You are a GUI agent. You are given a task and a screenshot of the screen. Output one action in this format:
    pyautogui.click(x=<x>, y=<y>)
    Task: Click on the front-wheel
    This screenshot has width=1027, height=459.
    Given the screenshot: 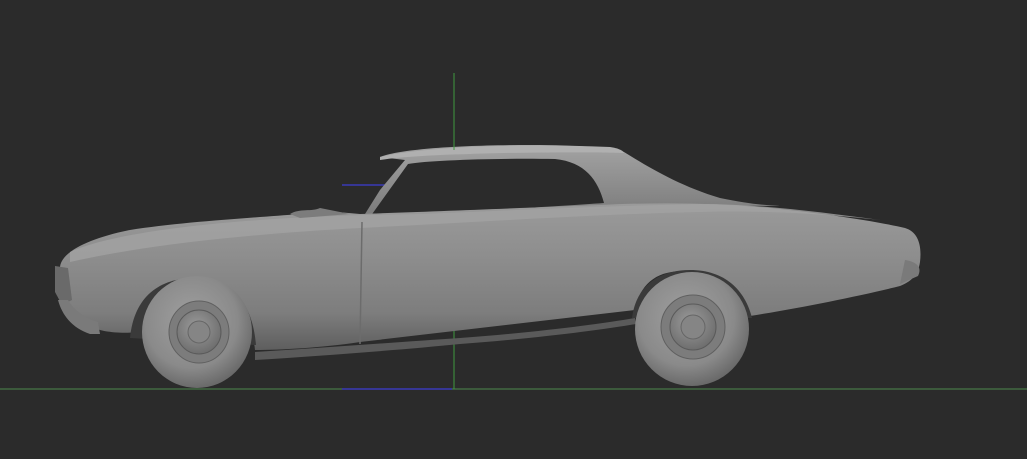 What is the action you would take?
    pyautogui.click(x=197, y=332)
    